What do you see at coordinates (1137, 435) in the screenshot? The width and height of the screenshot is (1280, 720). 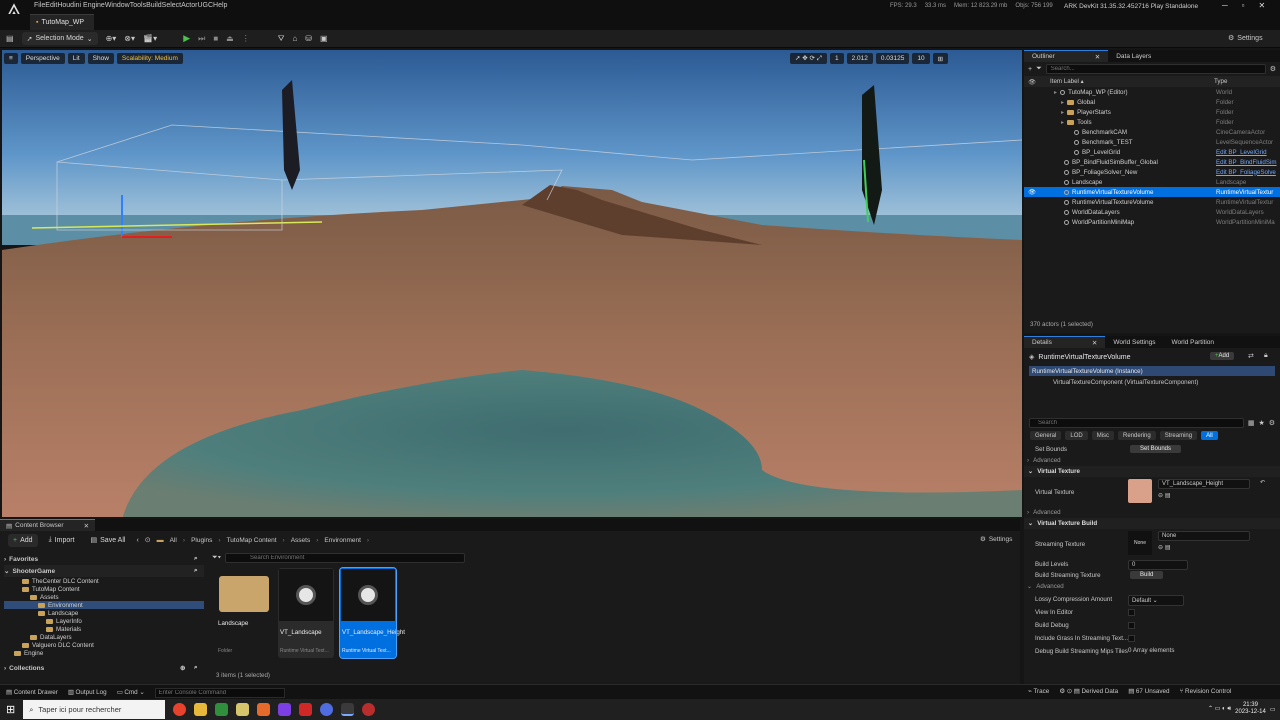 I see `filter-rendering: Rendering` at bounding box center [1137, 435].